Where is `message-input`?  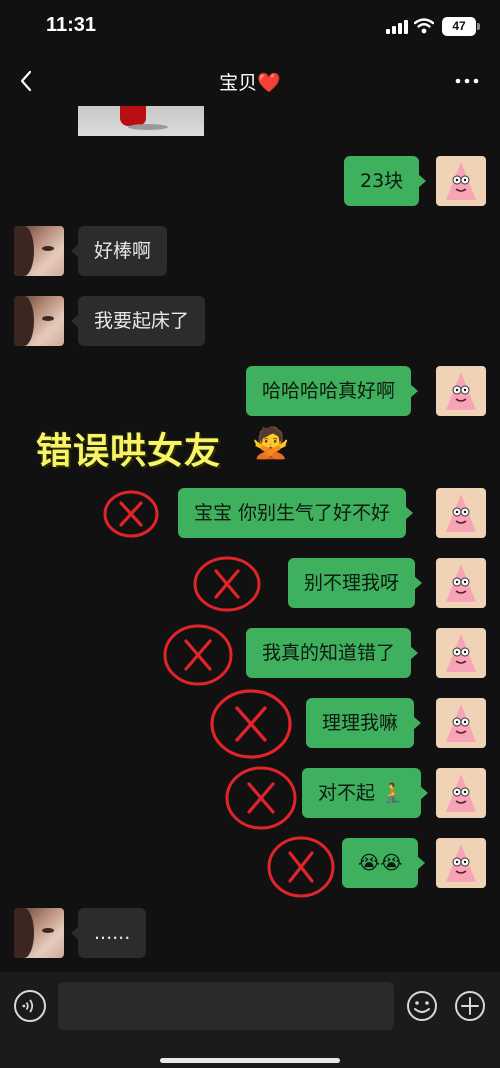 message-input is located at coordinates (226, 1006).